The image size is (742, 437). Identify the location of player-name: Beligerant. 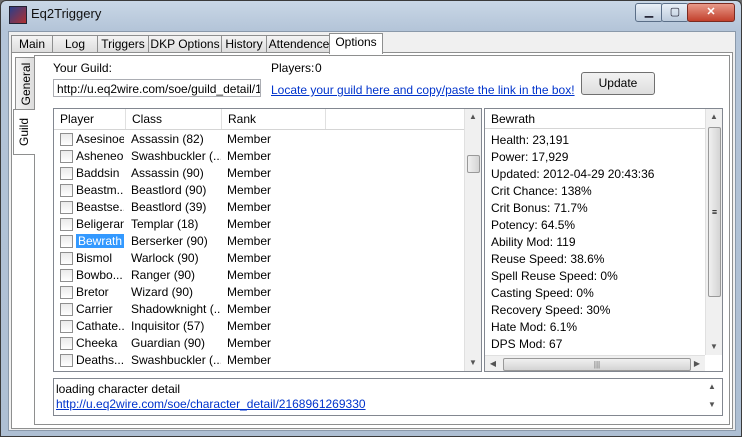
(100, 224).